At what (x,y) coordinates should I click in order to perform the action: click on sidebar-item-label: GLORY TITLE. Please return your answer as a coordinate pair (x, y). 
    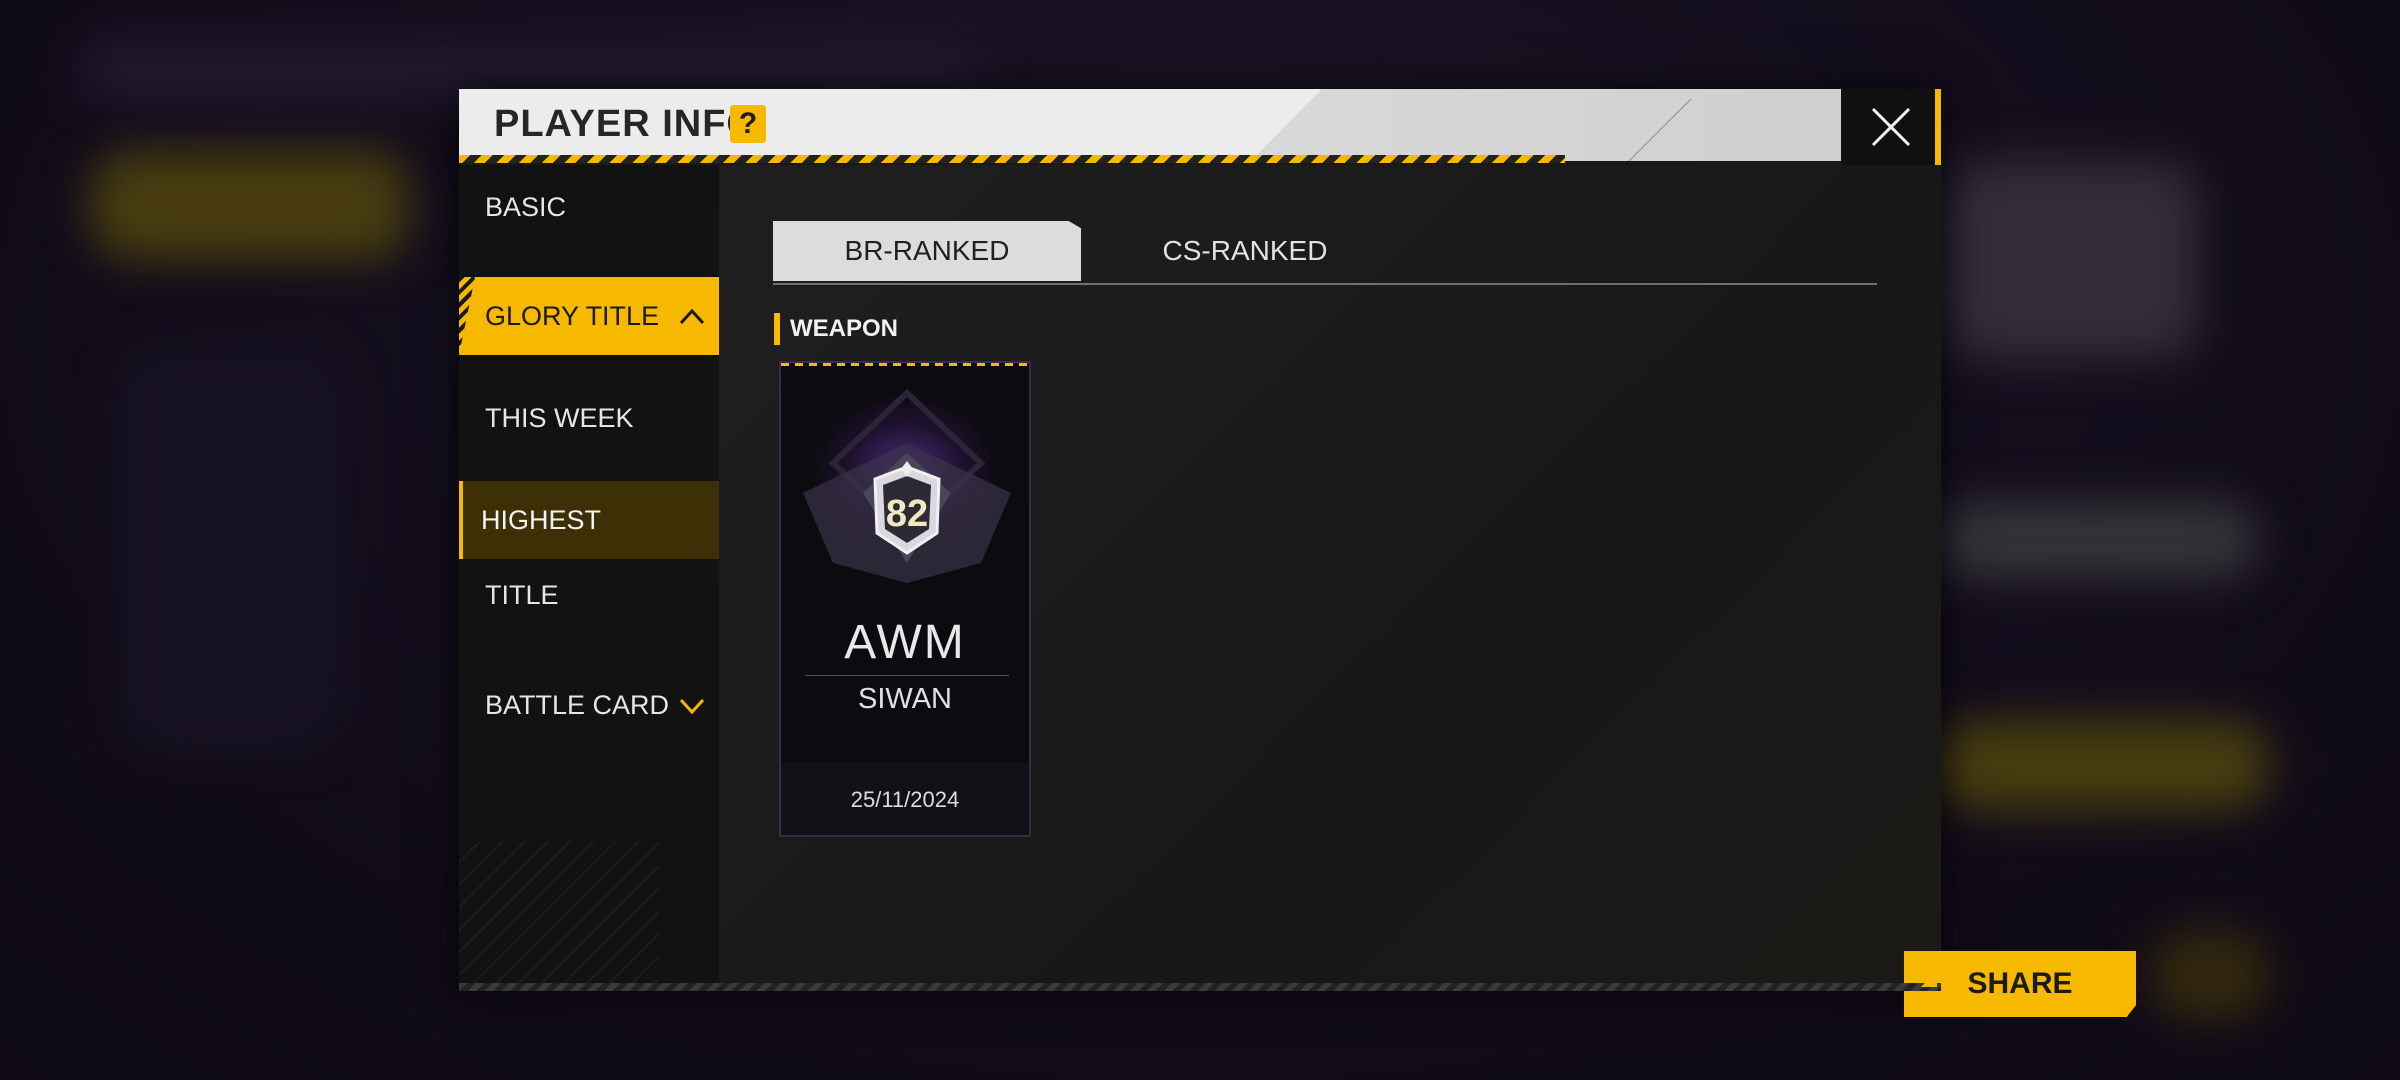
    Looking at the image, I should click on (572, 316).